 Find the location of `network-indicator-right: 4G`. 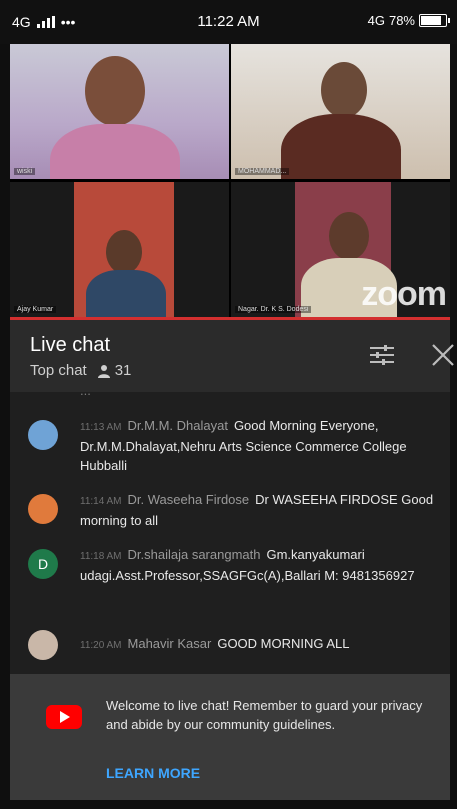

network-indicator-right: 4G is located at coordinates (376, 20).